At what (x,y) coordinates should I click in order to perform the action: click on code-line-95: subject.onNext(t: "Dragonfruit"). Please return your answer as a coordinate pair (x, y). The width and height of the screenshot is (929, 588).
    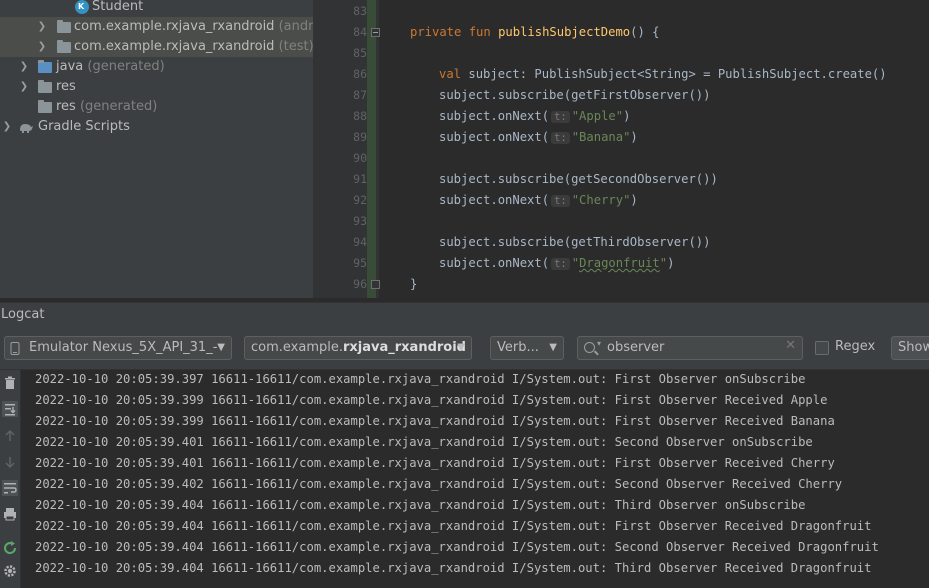
    Looking at the image, I should click on (556, 263).